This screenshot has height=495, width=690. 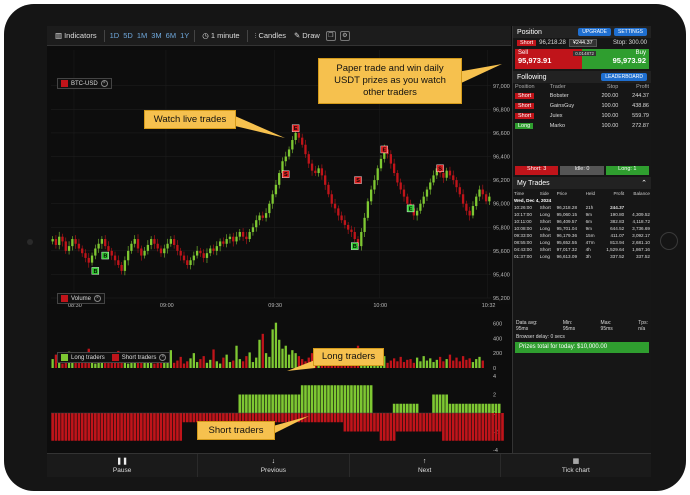 What do you see at coordinates (644, 183) in the screenshot?
I see `chevron-up-icon: ⌃` at bounding box center [644, 183].